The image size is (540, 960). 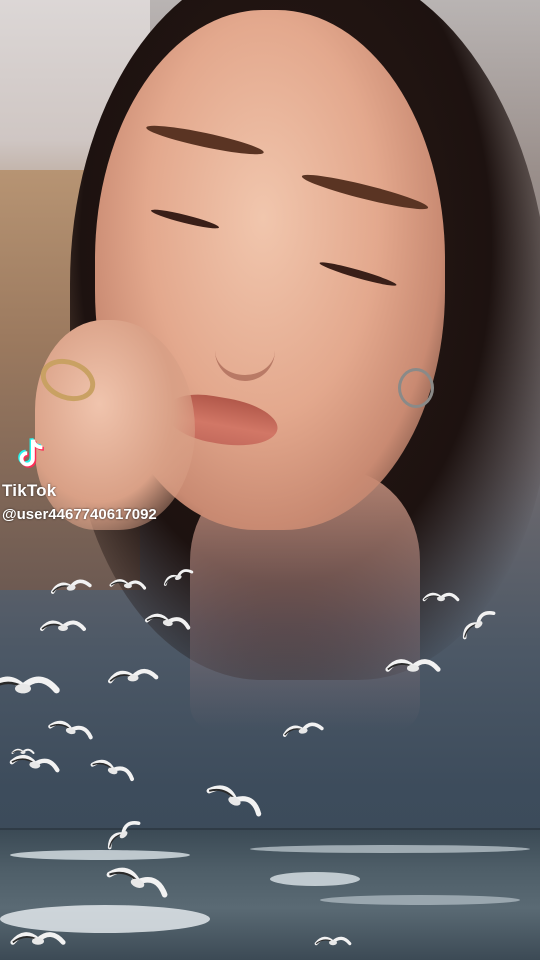 What do you see at coordinates (245, 350) in the screenshot?
I see `nose` at bounding box center [245, 350].